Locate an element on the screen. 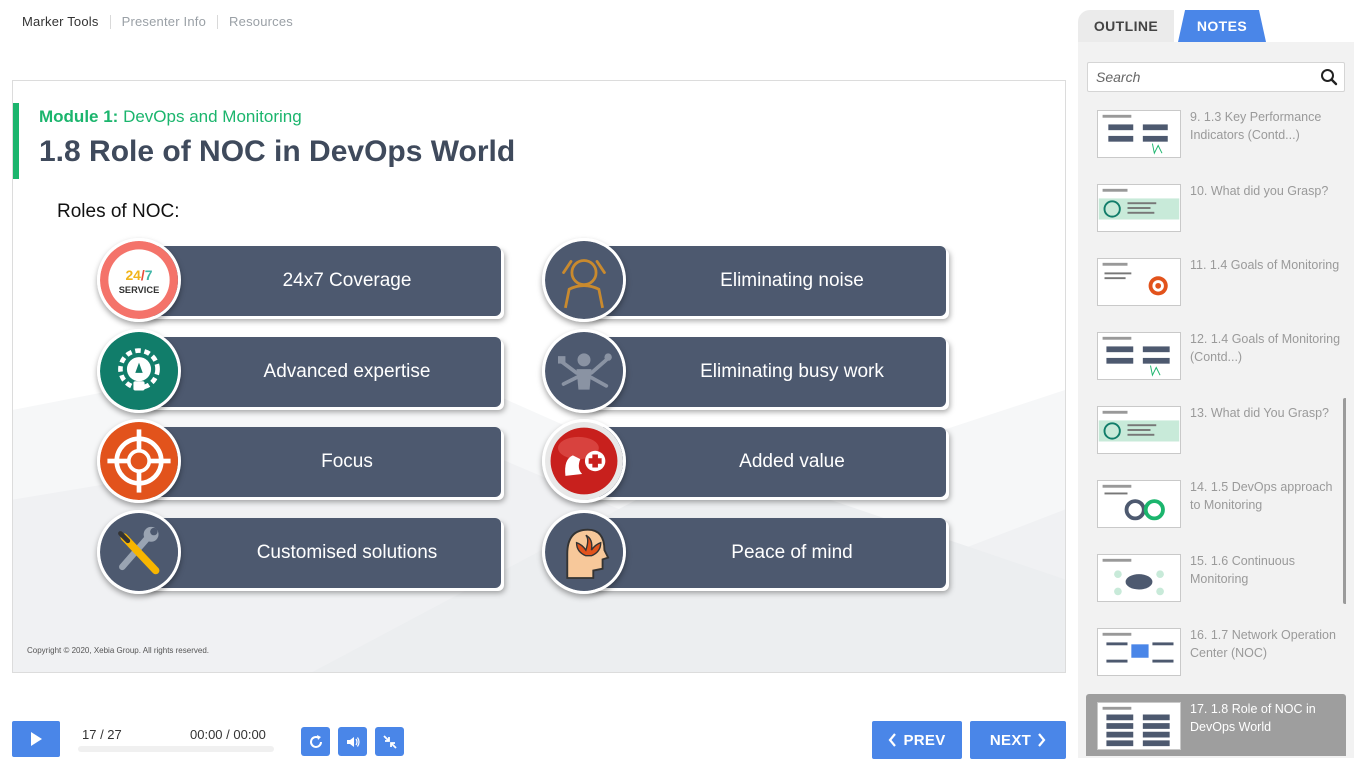  chevron-left-icon is located at coordinates (893, 740).